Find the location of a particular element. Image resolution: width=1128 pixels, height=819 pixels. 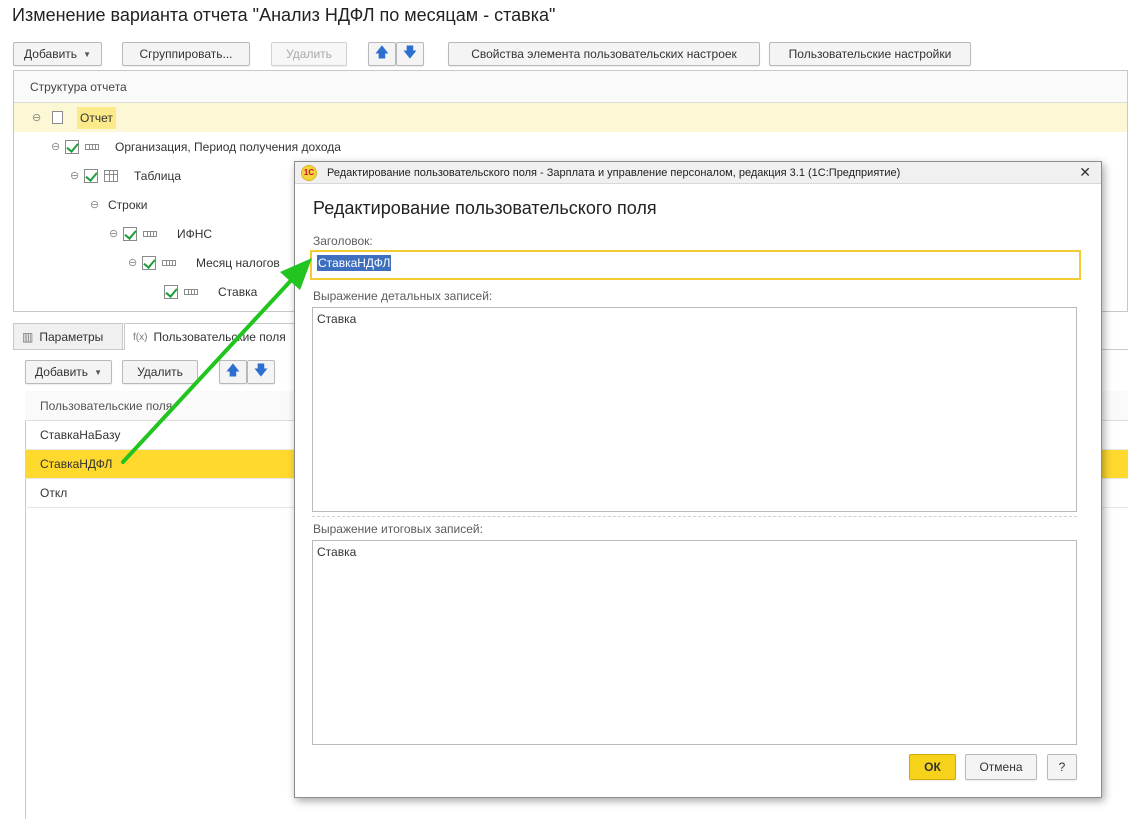

annotation-arrow is located at coordinates (216, 361).